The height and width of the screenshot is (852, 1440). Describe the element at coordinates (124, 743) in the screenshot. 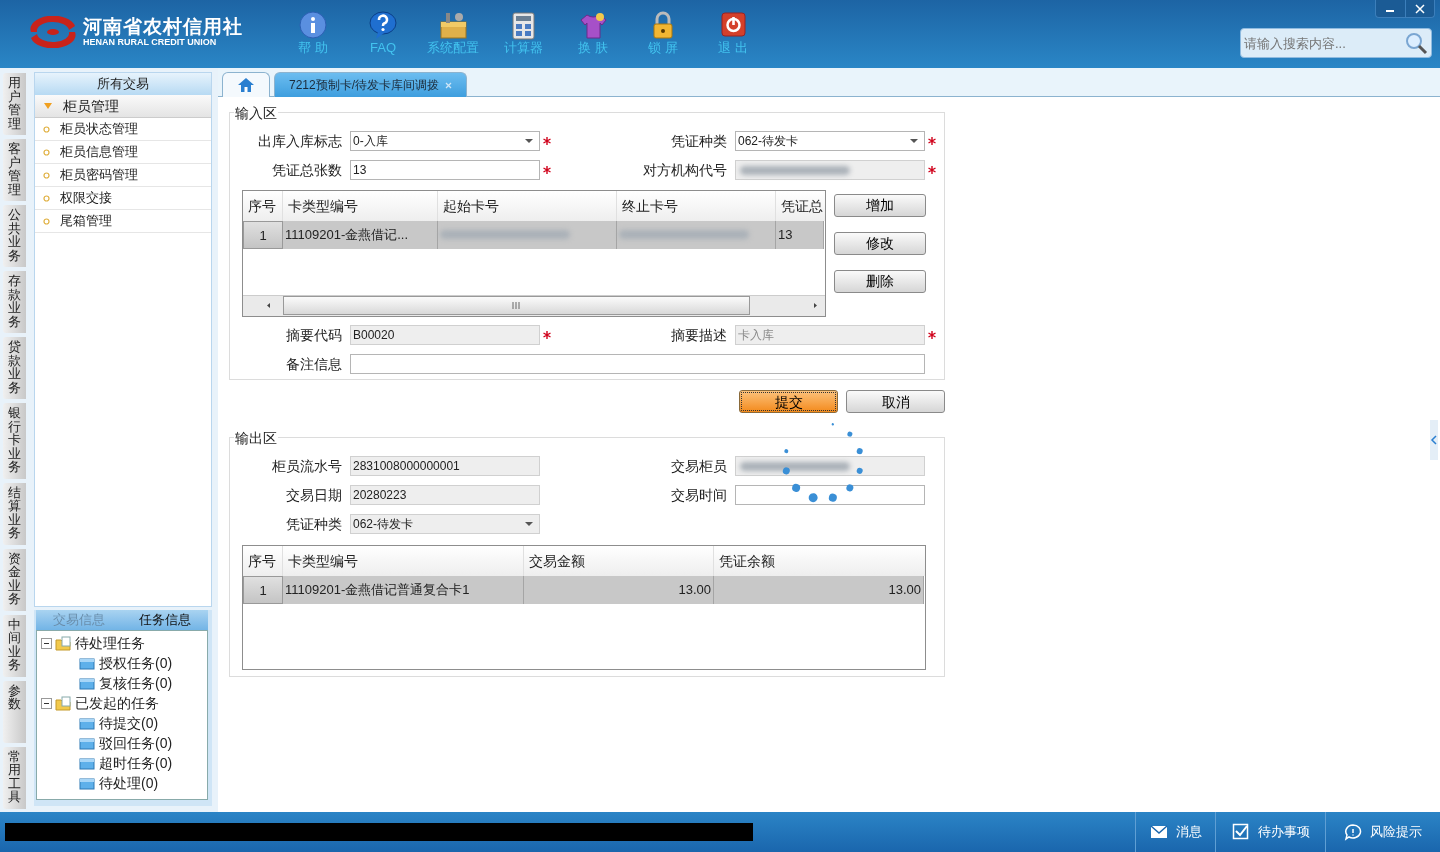

I see `tree-node: 驳回任务(0)` at that location.